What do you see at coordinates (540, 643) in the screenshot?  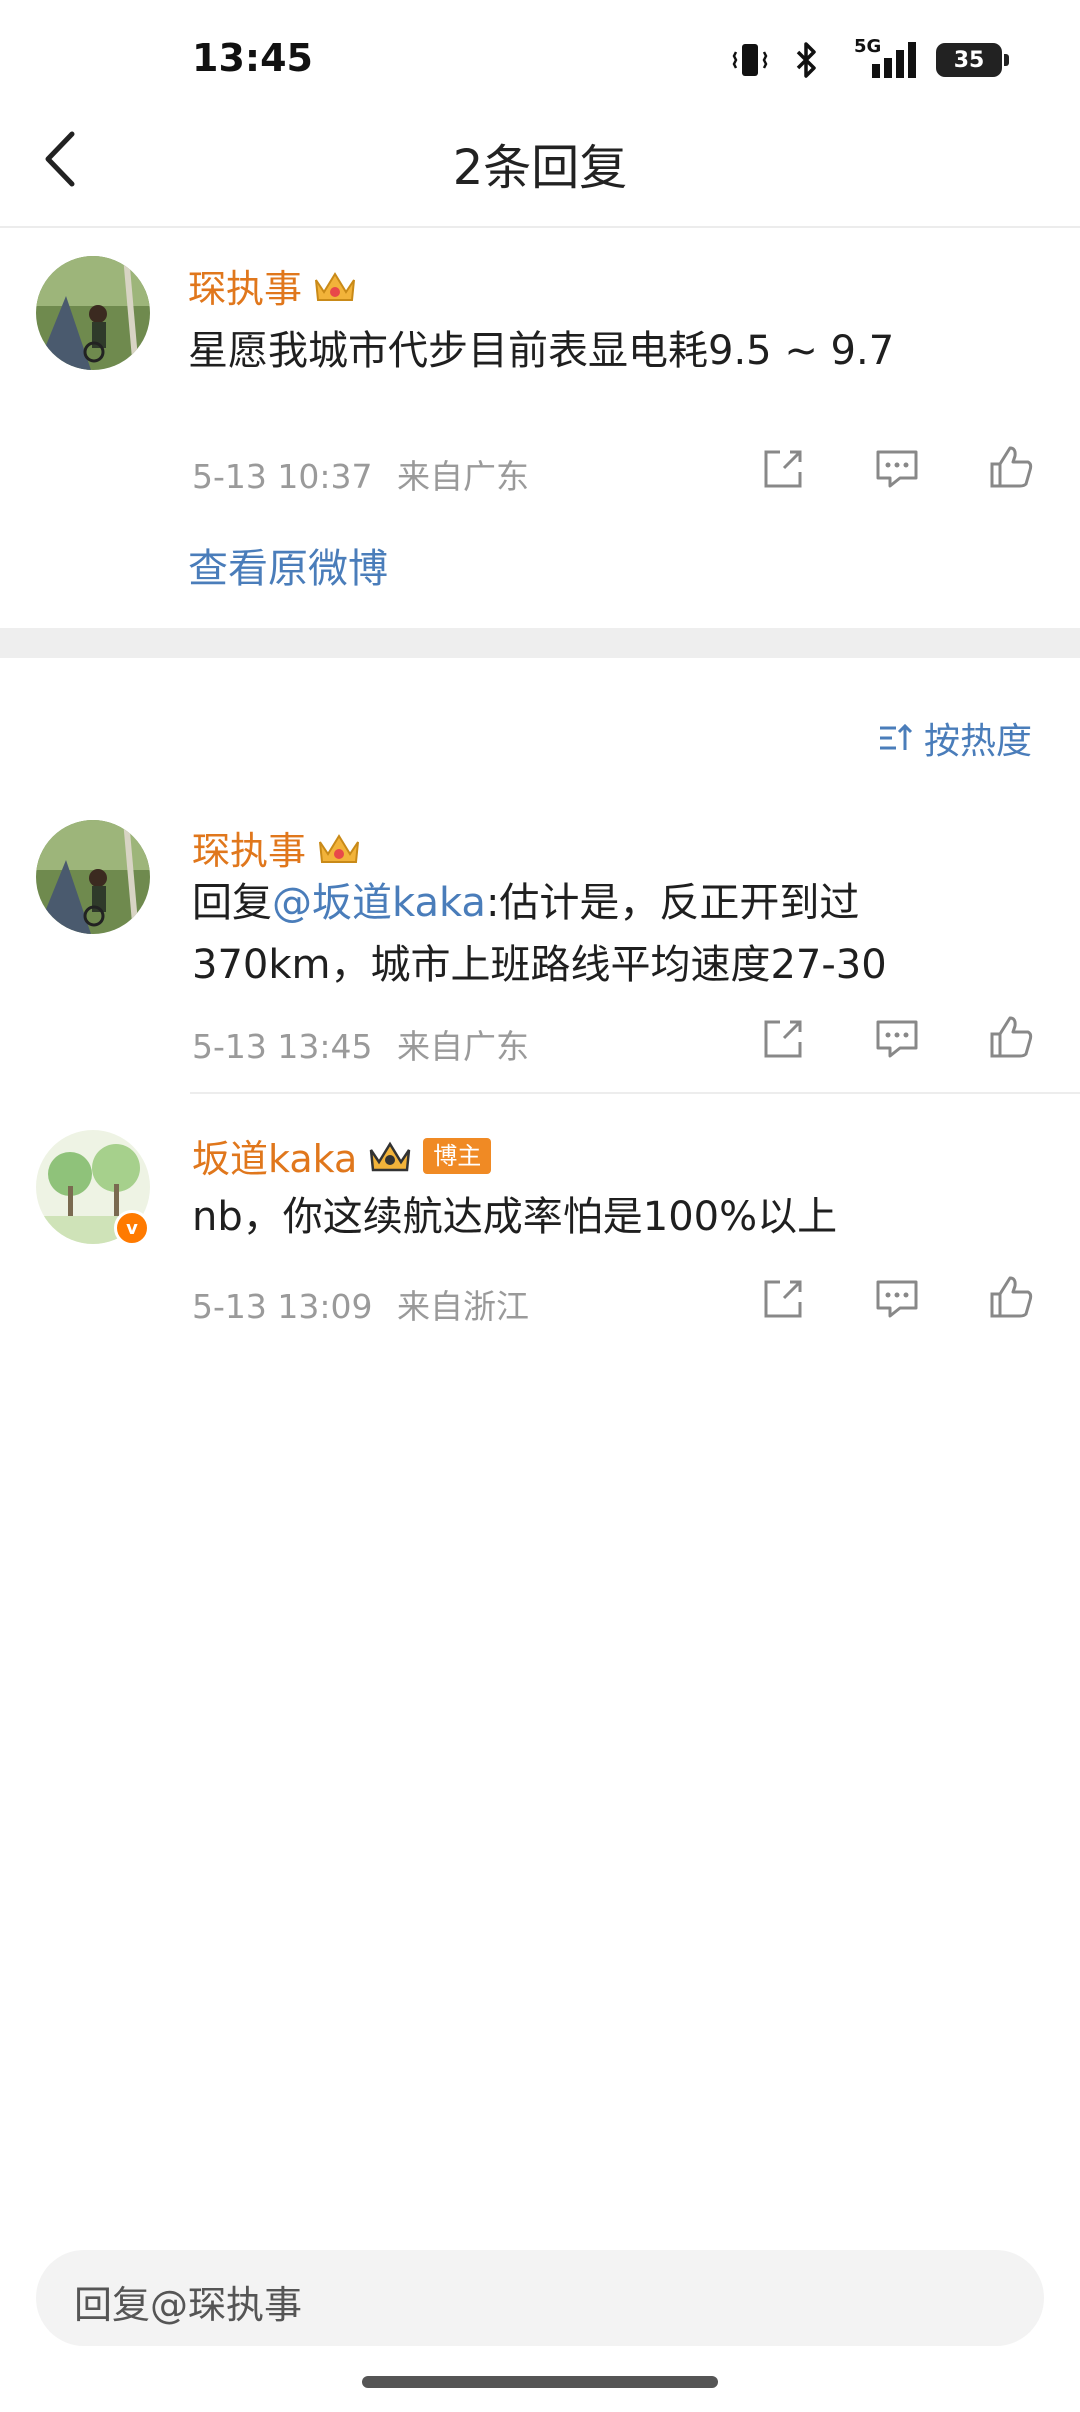 I see `section-separator` at bounding box center [540, 643].